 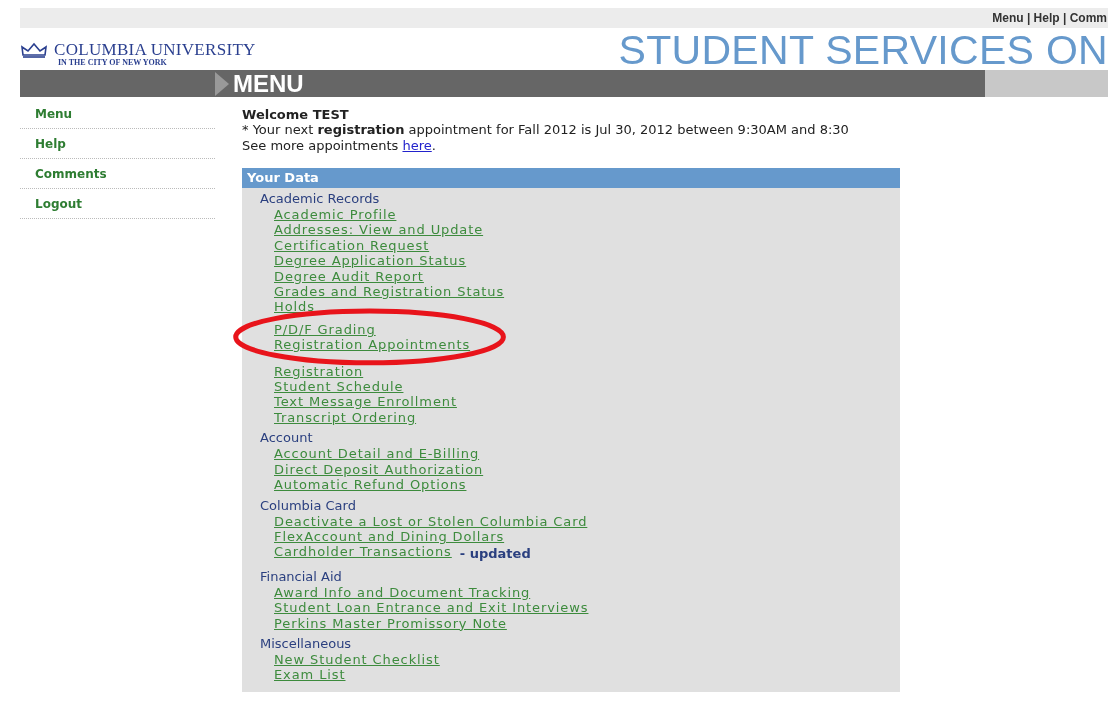 I want to click on page-banner-title: STUDENT SERVICES ON, so click(x=863, y=50).